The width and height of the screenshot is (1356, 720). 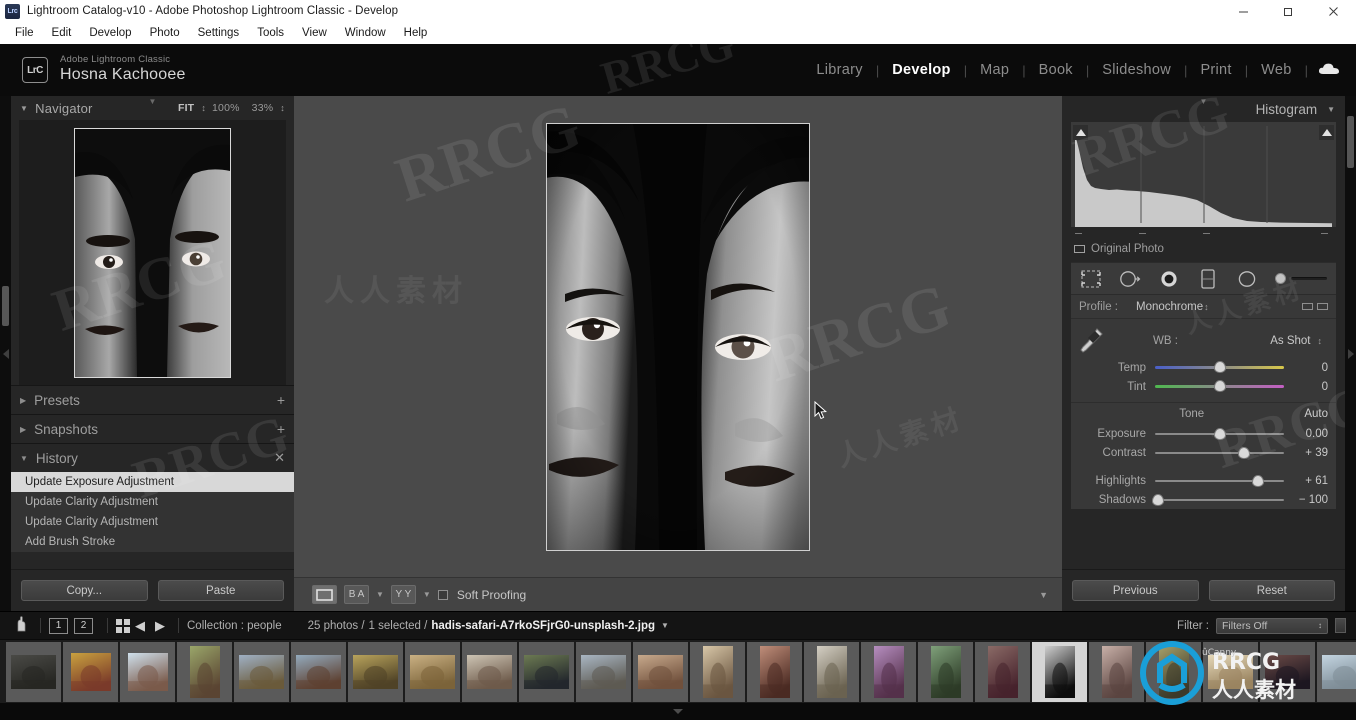 I want to click on contrast-slider-track, so click(x=1219, y=452).